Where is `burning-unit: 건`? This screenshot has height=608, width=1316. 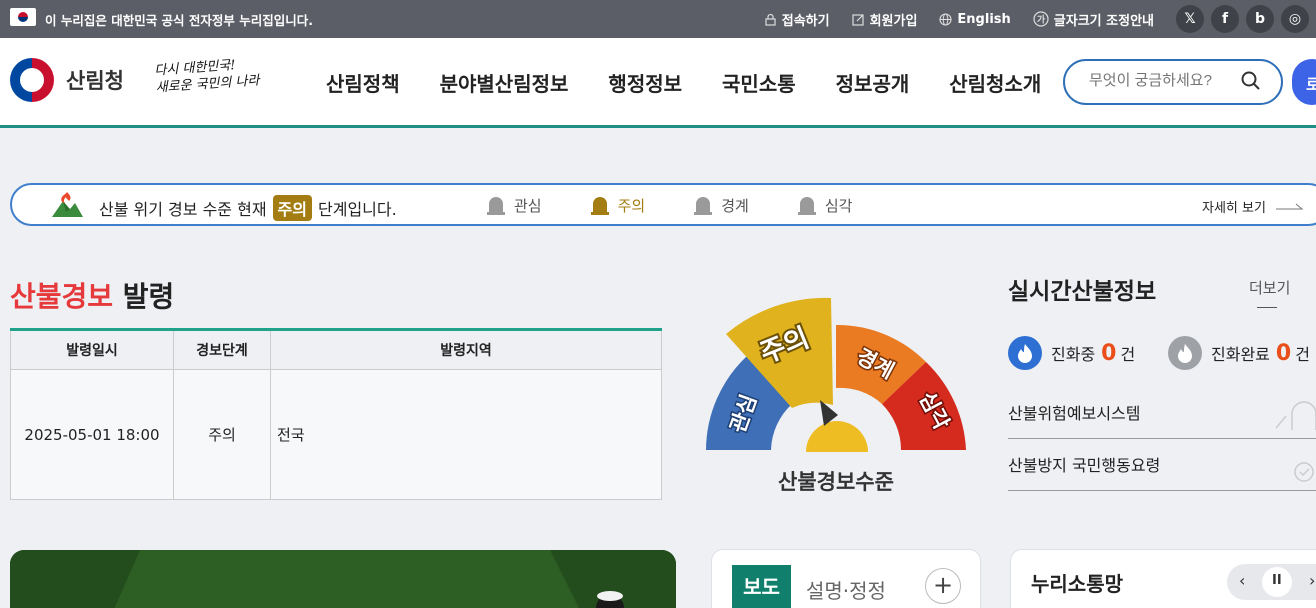
burning-unit: 건 is located at coordinates (1128, 354).